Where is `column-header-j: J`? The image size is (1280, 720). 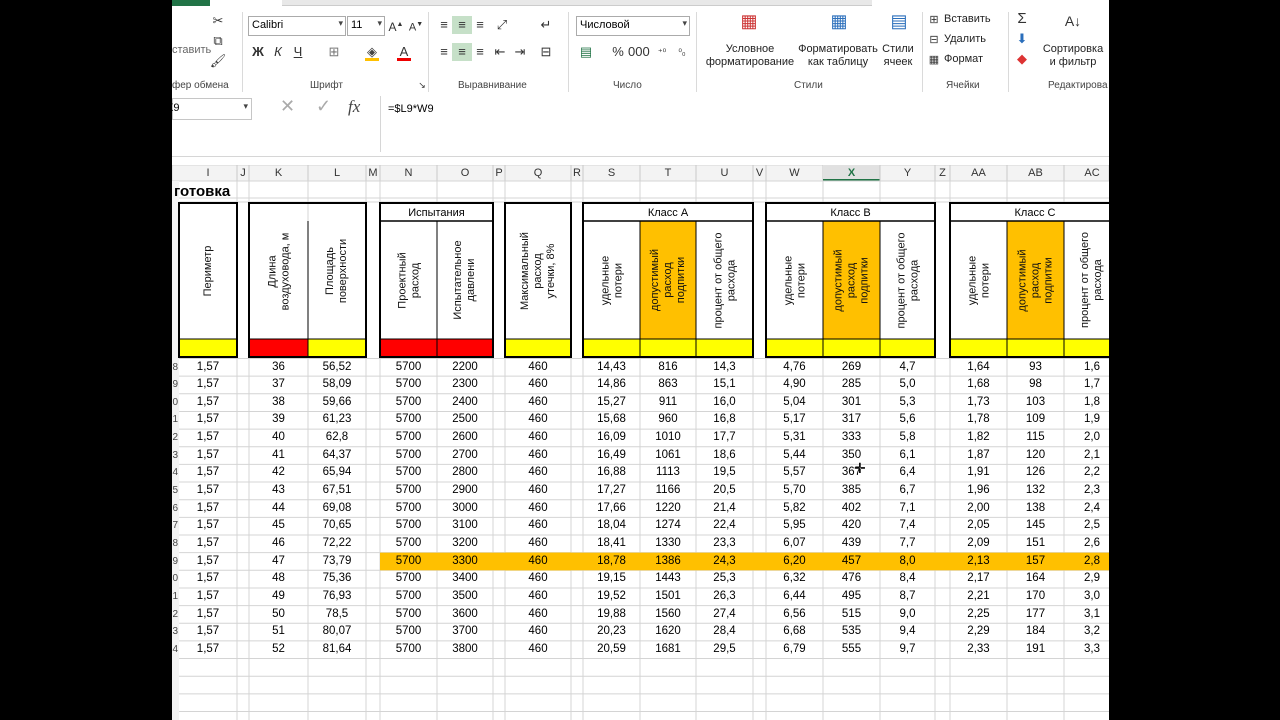
column-header-j: J is located at coordinates (243, 173).